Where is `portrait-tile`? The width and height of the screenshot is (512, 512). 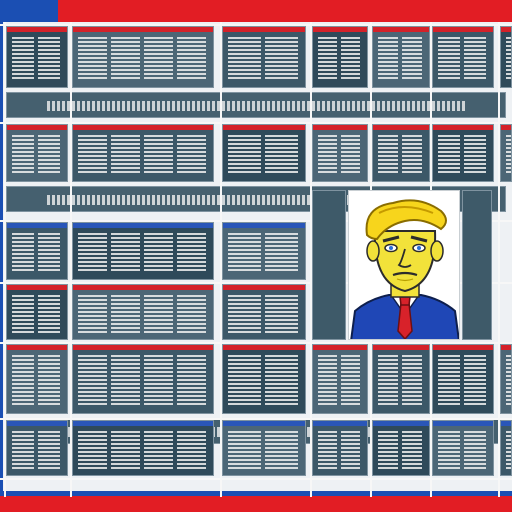
portrait-tile is located at coordinates (404, 265).